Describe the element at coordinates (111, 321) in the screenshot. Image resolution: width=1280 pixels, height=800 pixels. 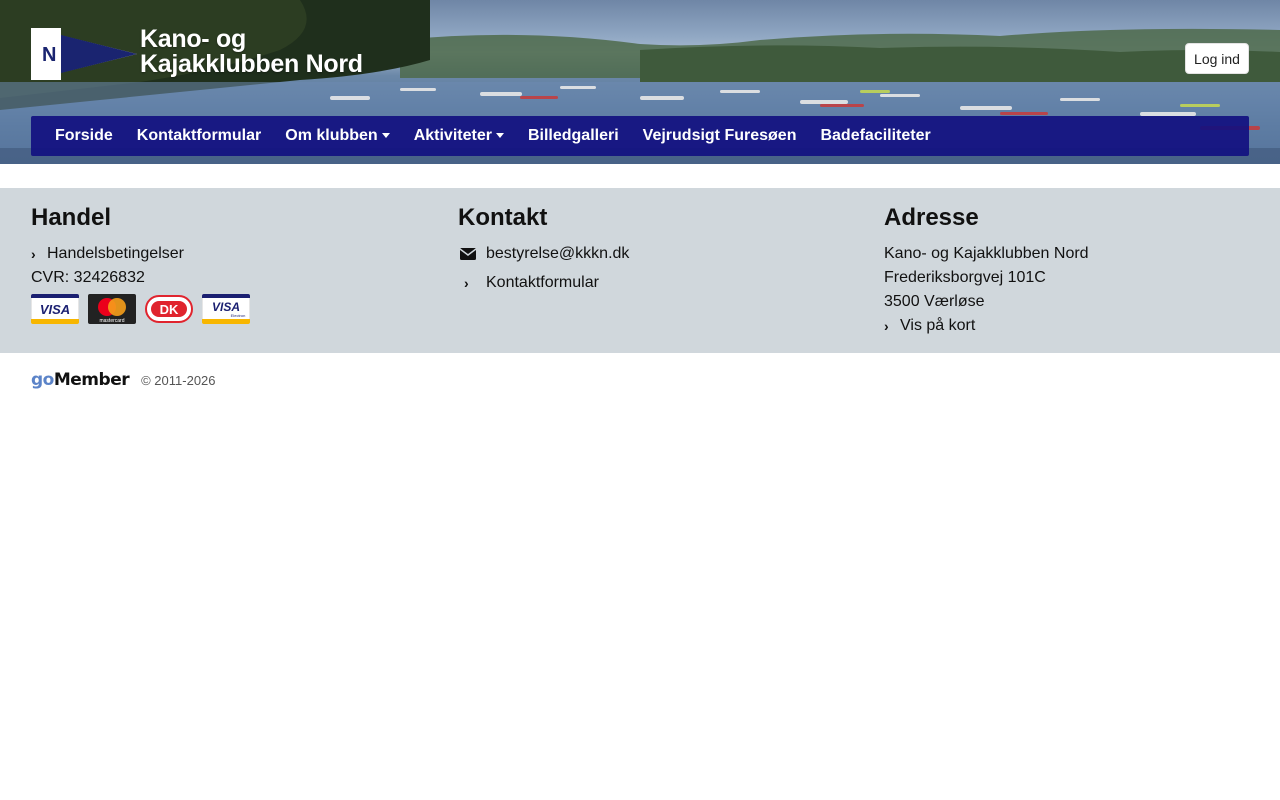
I see `svg-text: mastercard` at that location.